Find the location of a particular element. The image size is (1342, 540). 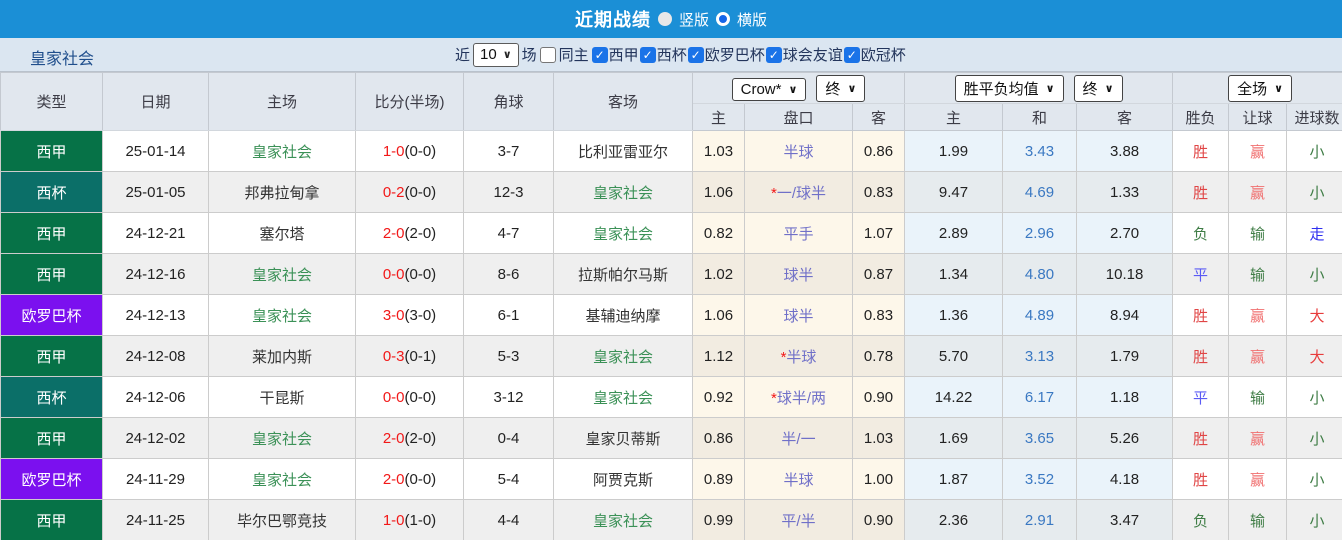

avg-home-odds: 14.22 is located at coordinates (954, 397).